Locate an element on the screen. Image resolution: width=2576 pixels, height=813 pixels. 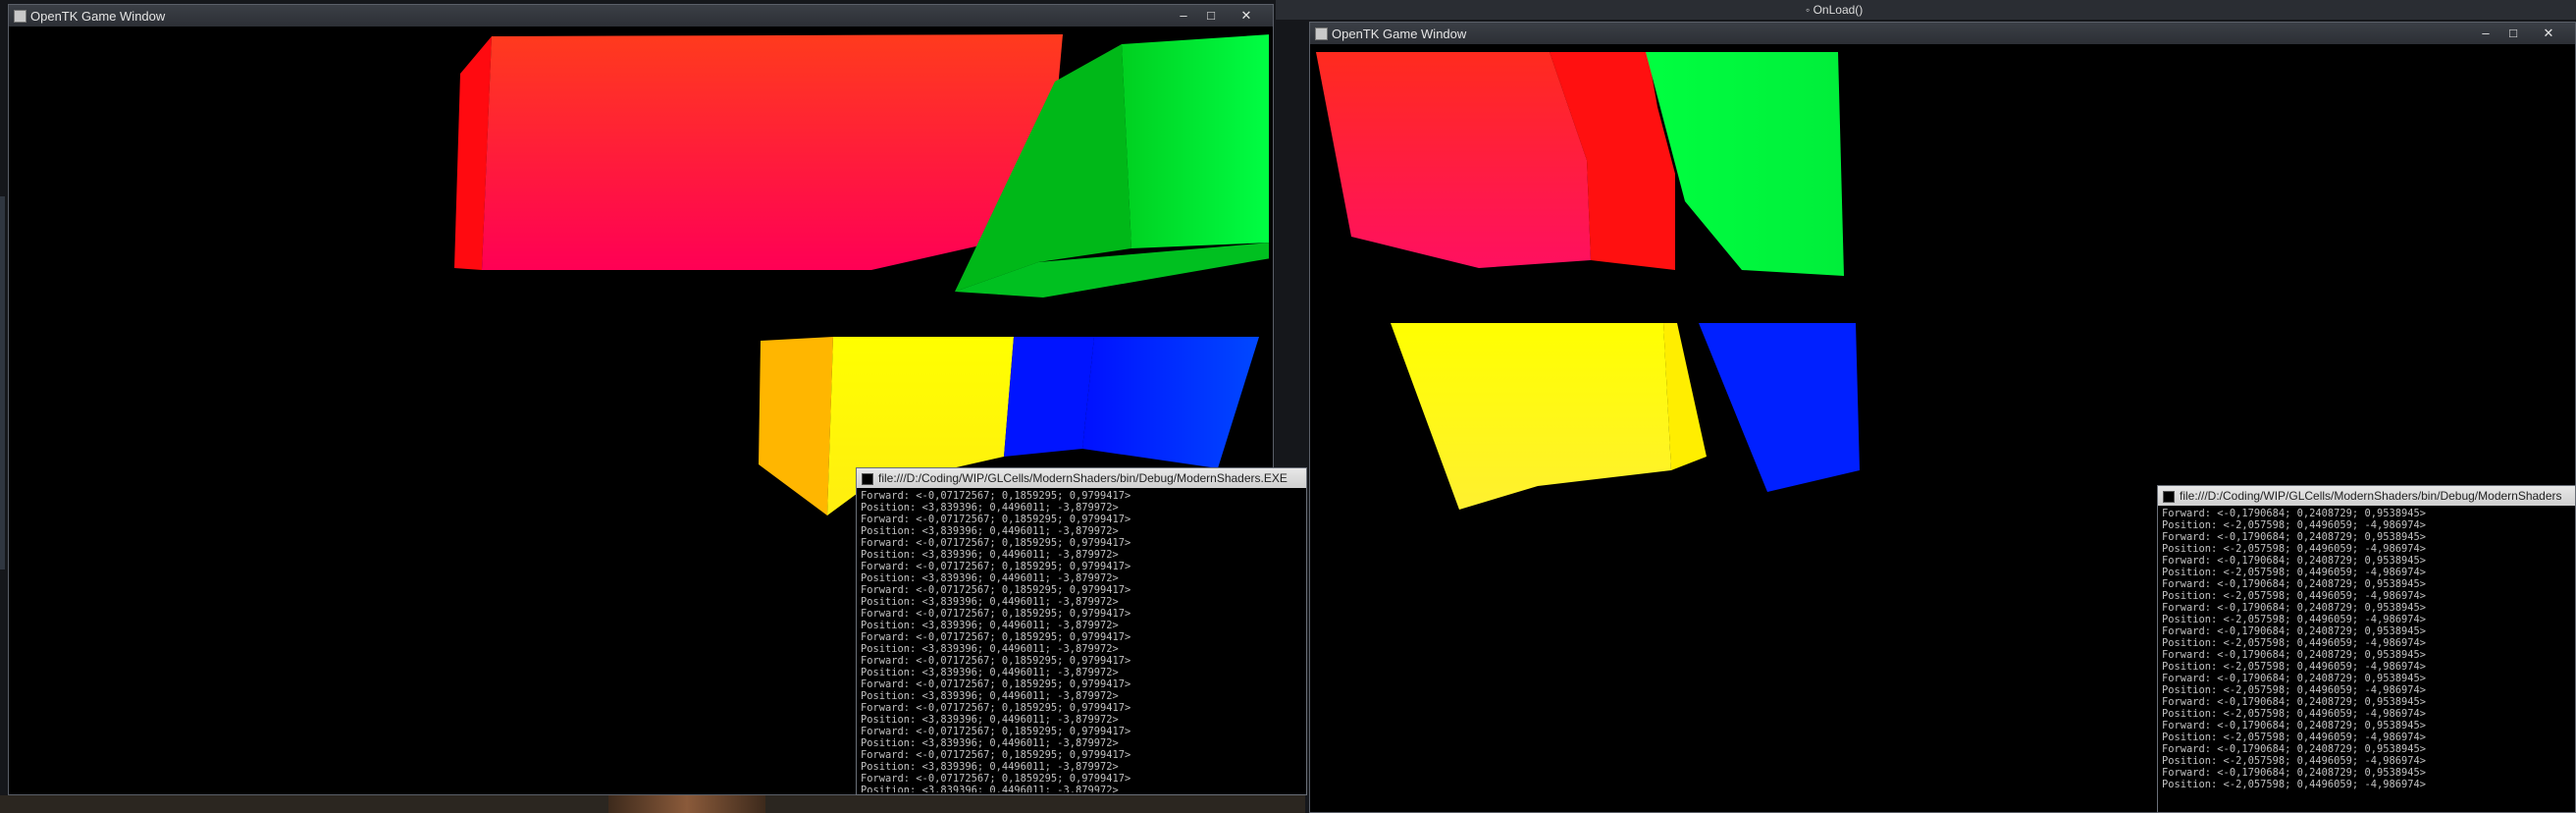
background-strip is located at coordinates (652, 804).